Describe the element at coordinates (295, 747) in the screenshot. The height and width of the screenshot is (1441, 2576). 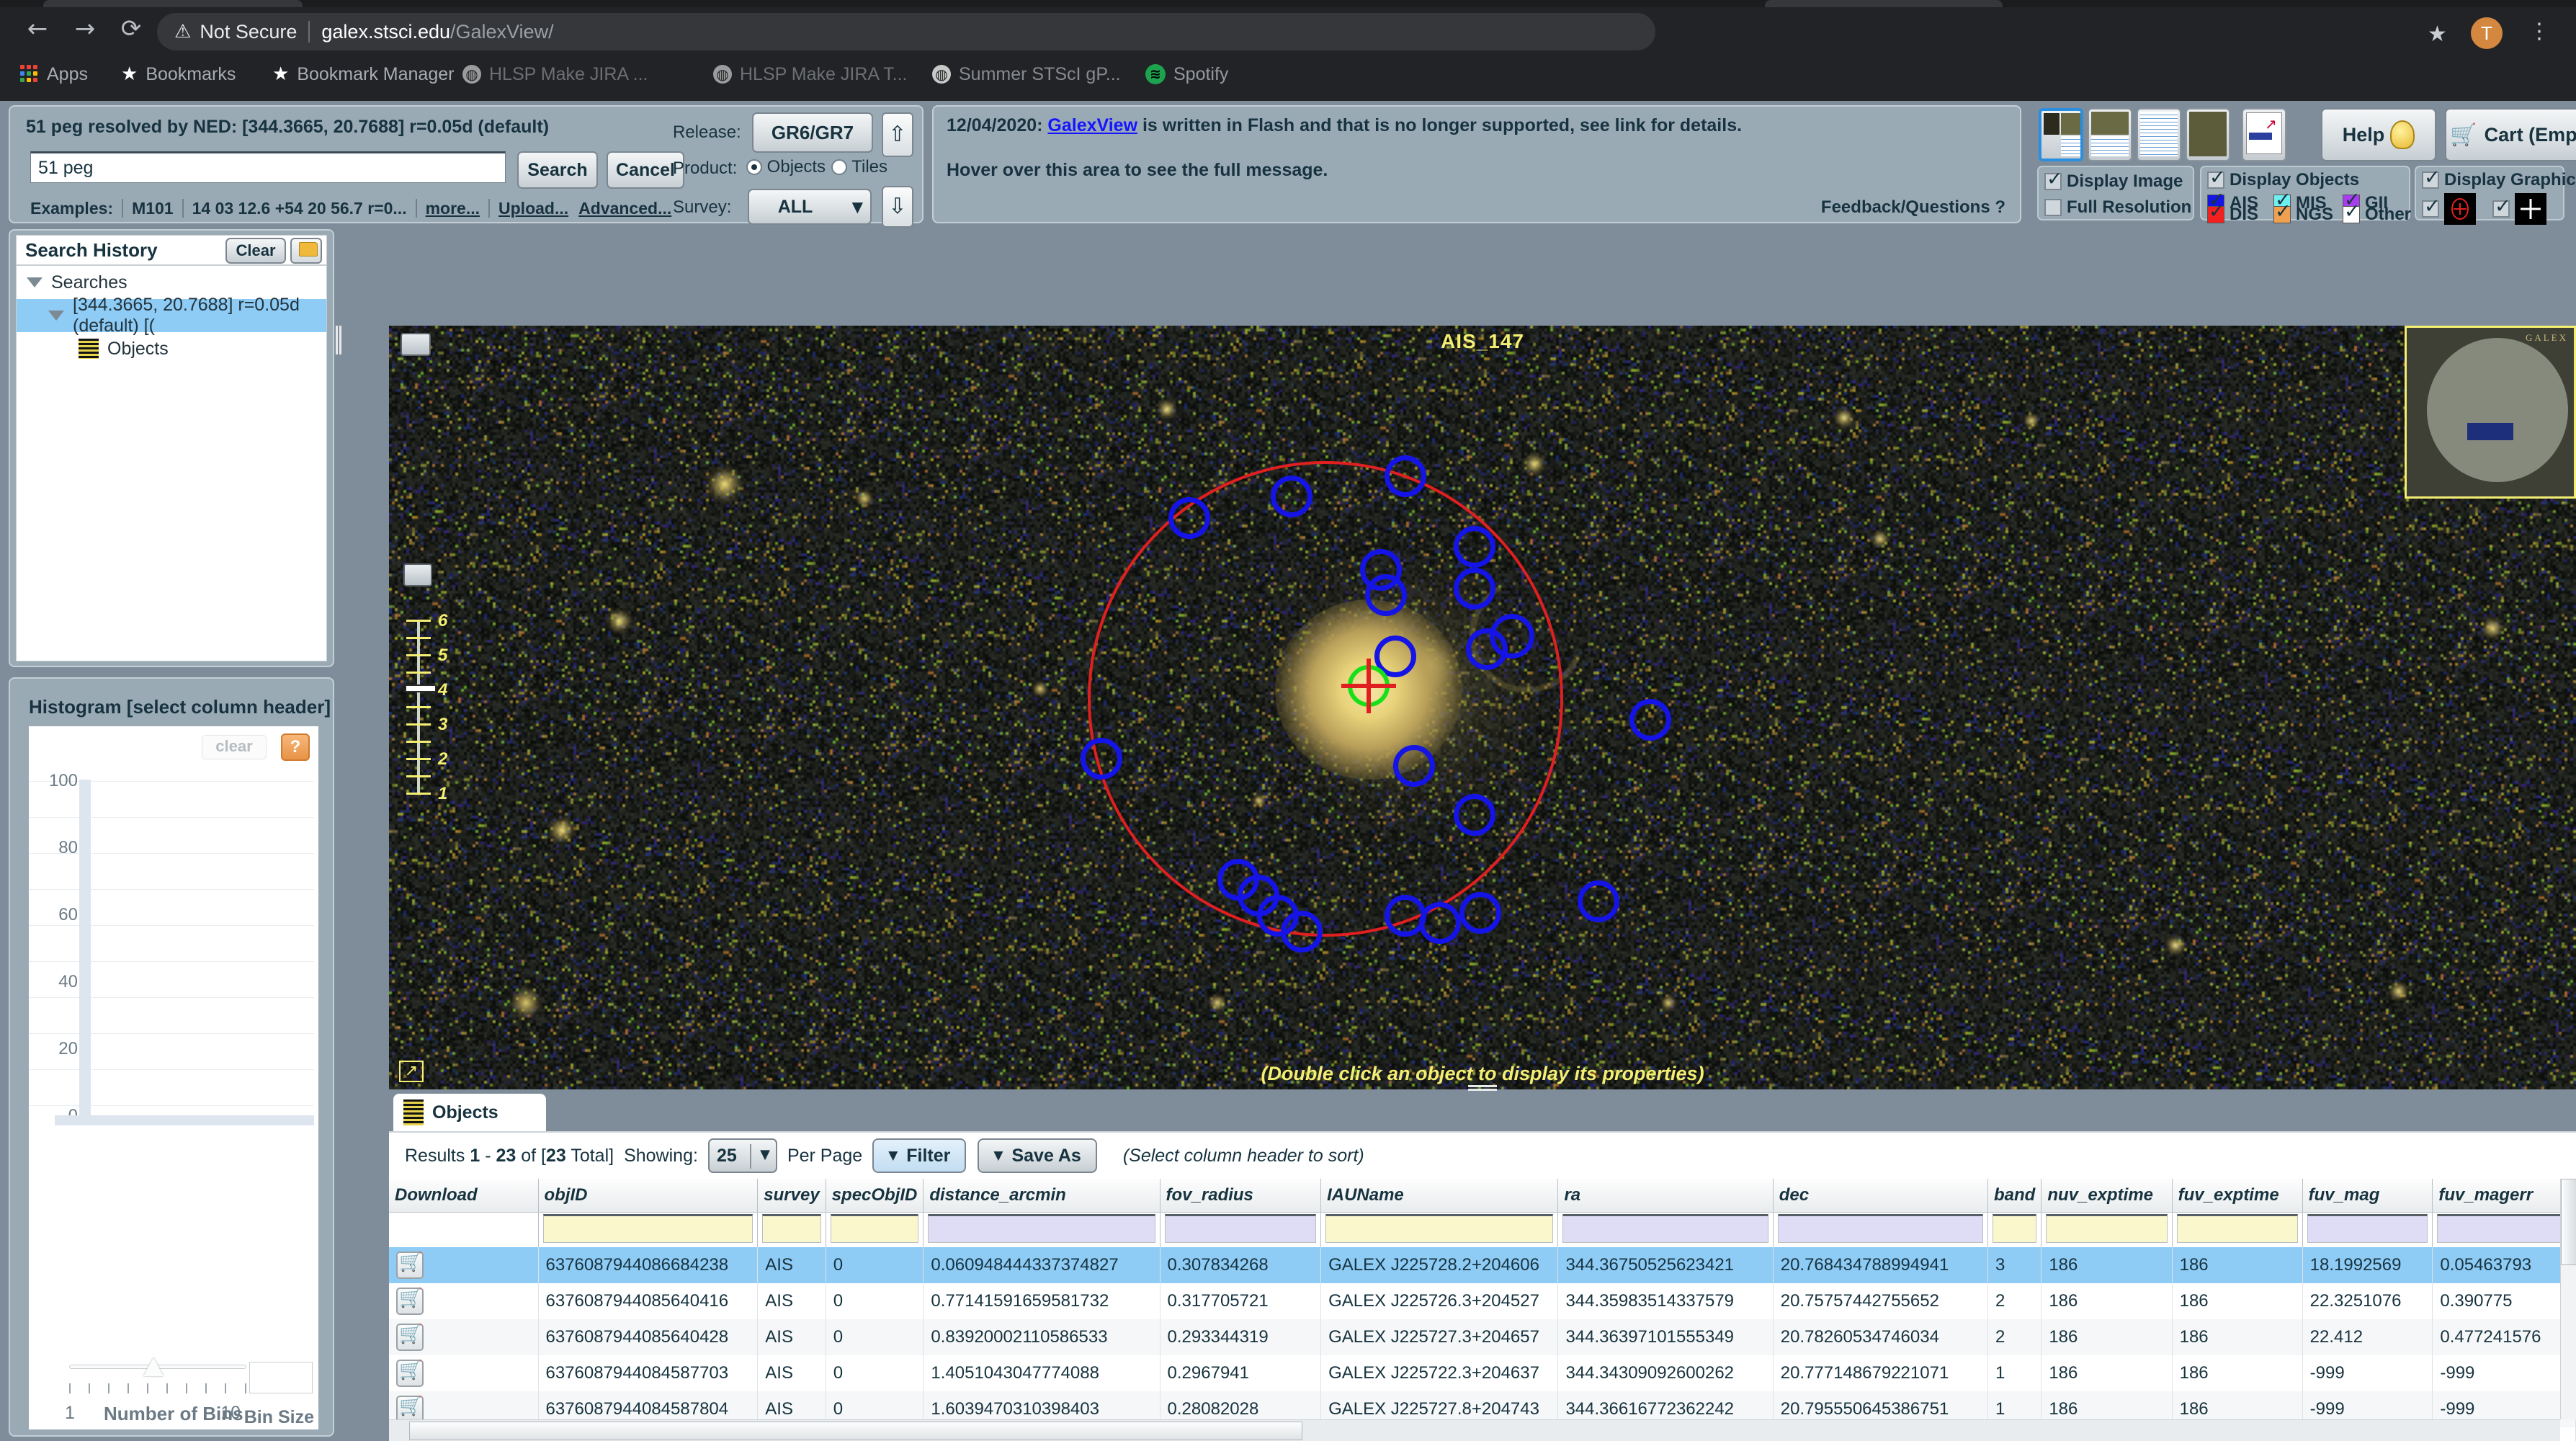
I see `histogram-help-button: ?` at that location.